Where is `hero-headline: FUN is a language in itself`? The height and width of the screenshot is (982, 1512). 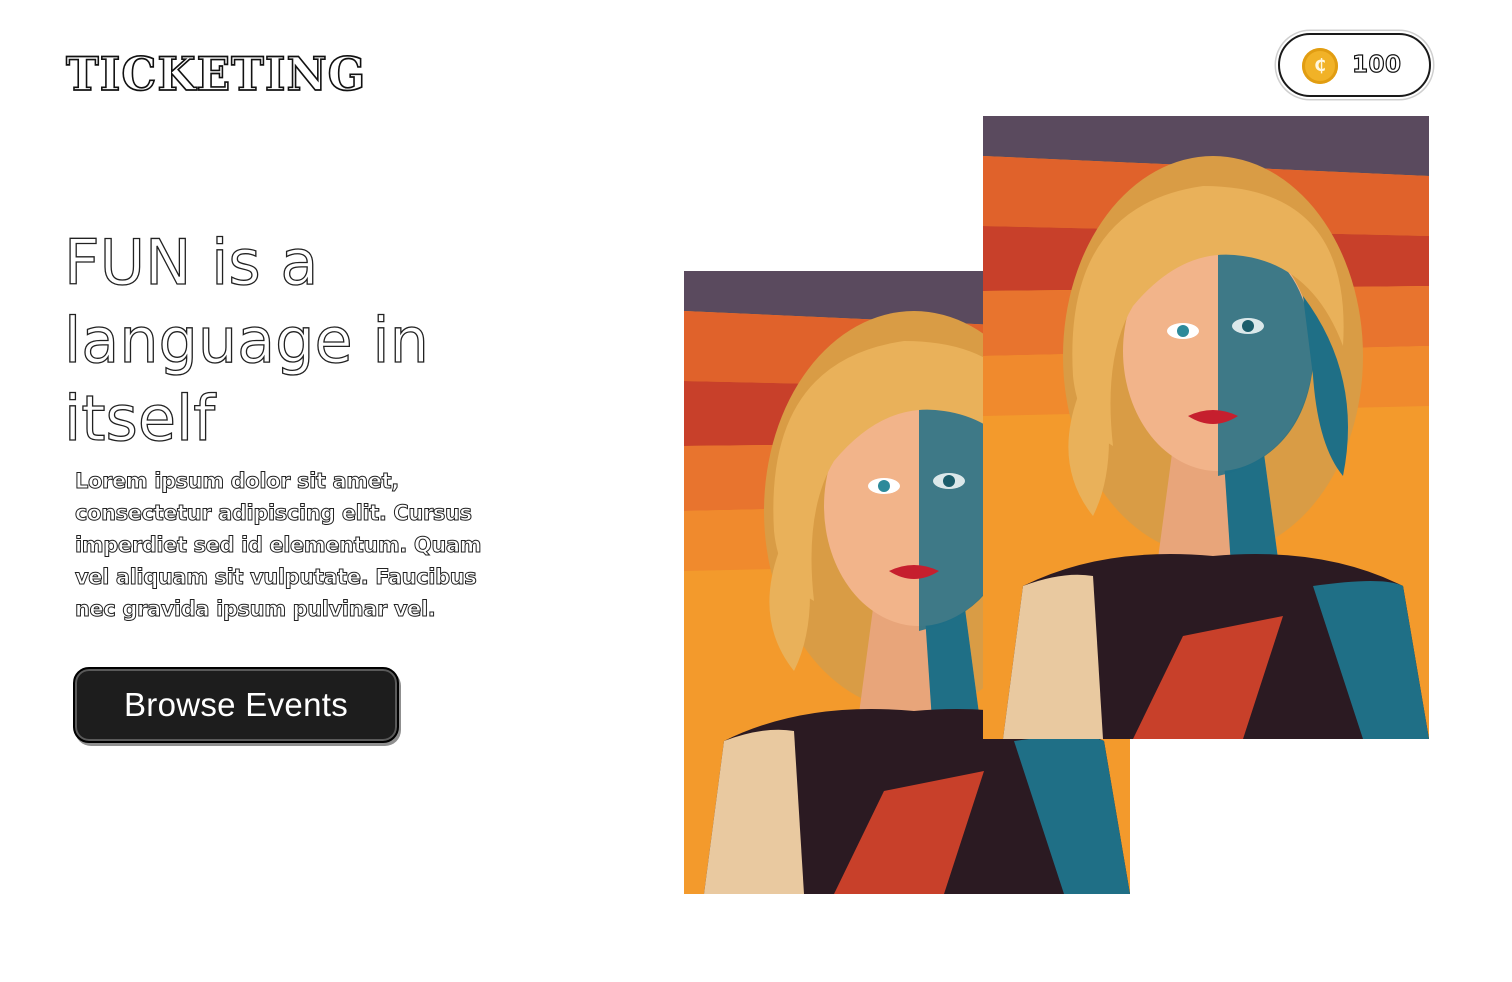 hero-headline: FUN is a language in itself is located at coordinates (246, 340).